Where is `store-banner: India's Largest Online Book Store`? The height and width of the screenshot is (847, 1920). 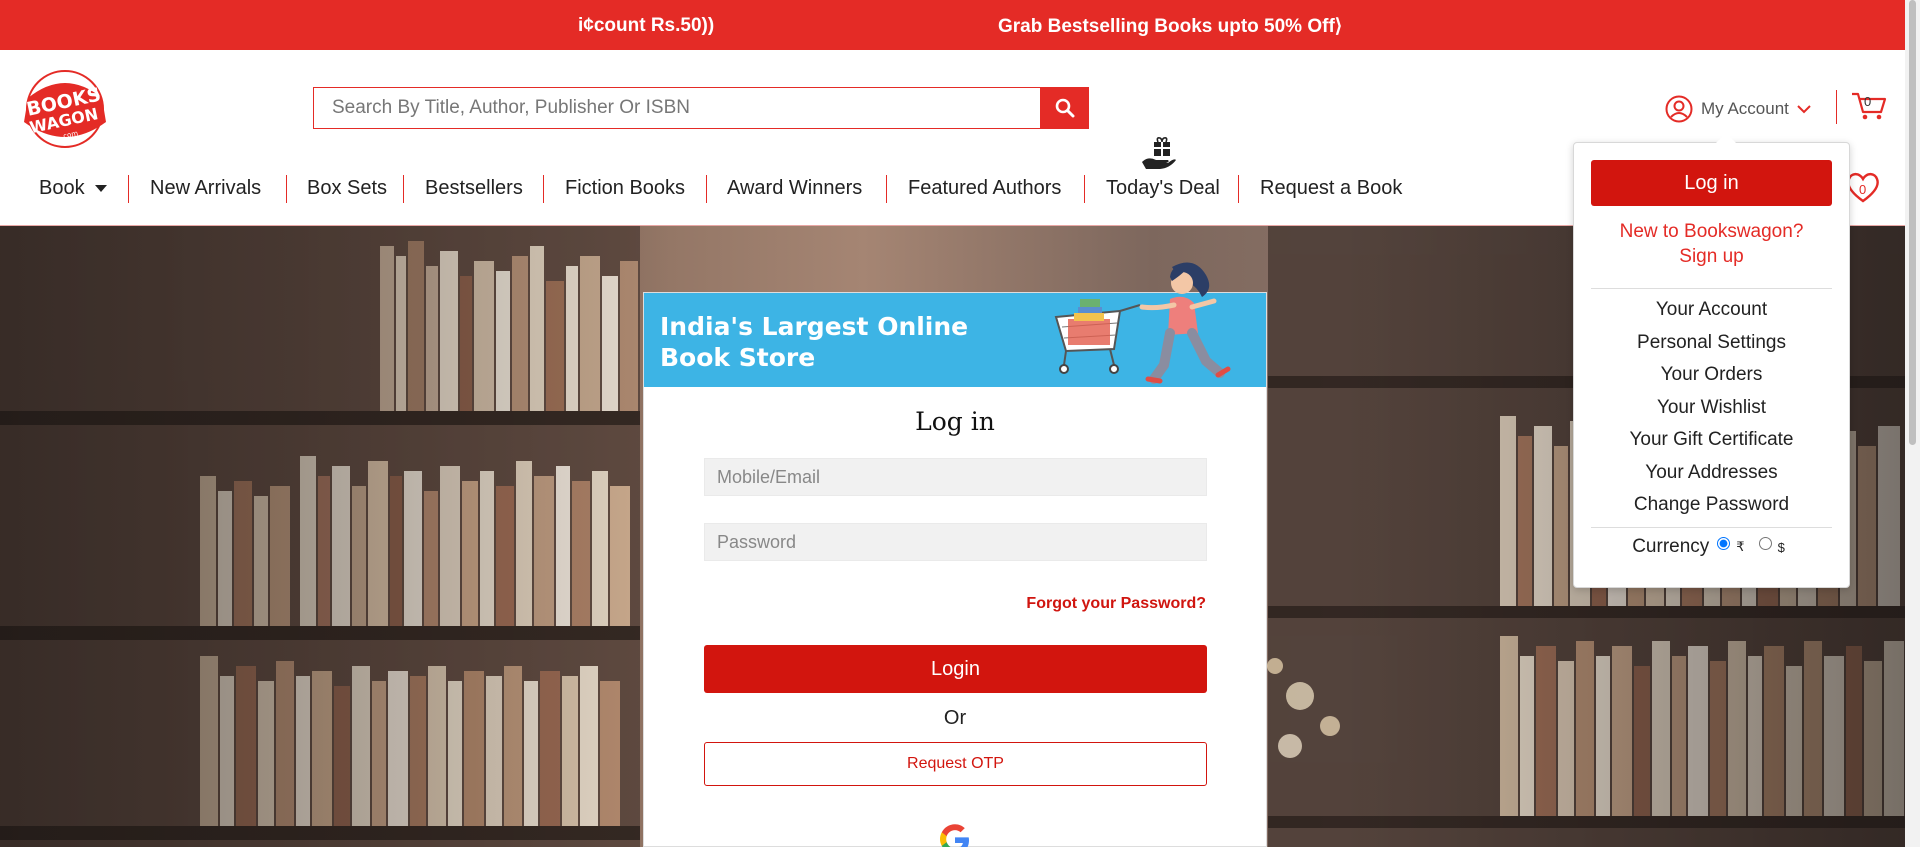 store-banner: India's Largest Online Book Store is located at coordinates (955, 324).